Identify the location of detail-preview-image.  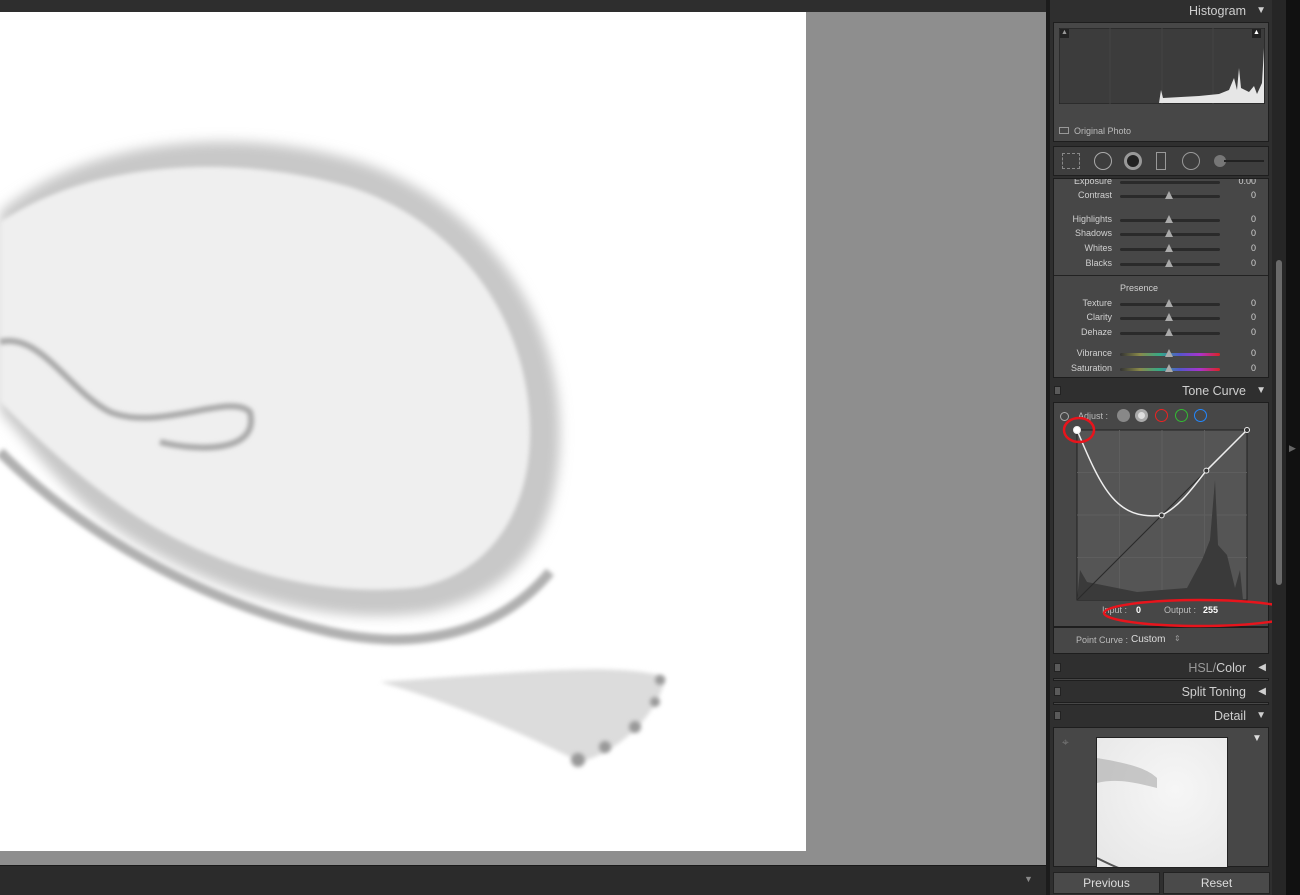
(1162, 802).